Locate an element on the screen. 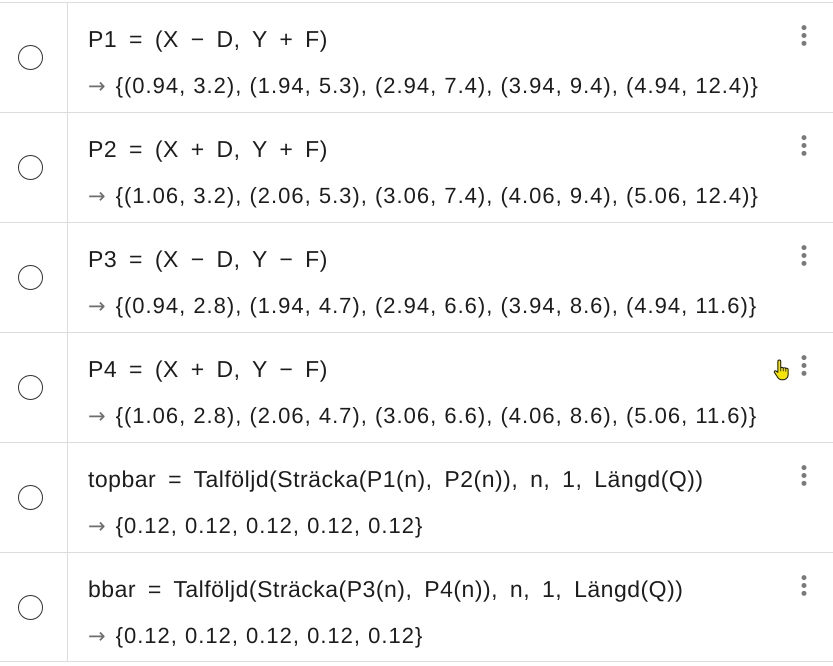  output-value: {(1.06, 2.8), (2.06, 4.7), (3.06, 6.6), (4.06, 8.6), (5.06, 11.6)} is located at coordinates (437, 416).